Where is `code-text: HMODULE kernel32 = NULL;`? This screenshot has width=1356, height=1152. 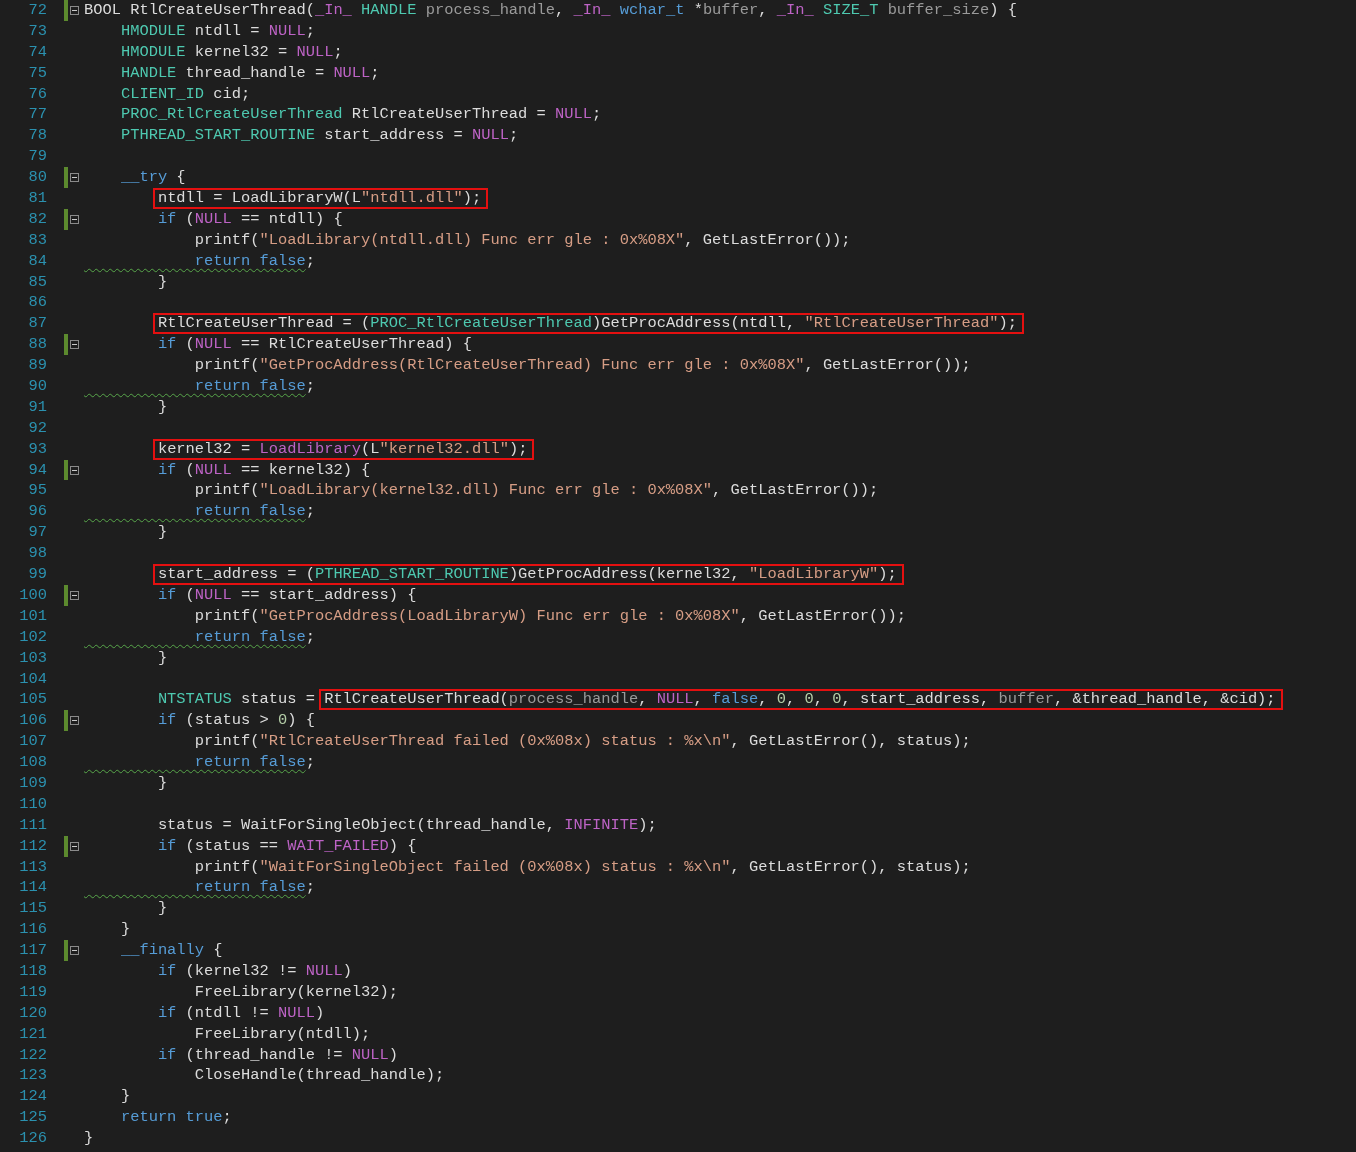
code-text: HMODULE kernel32 = NULL; is located at coordinates (231, 52).